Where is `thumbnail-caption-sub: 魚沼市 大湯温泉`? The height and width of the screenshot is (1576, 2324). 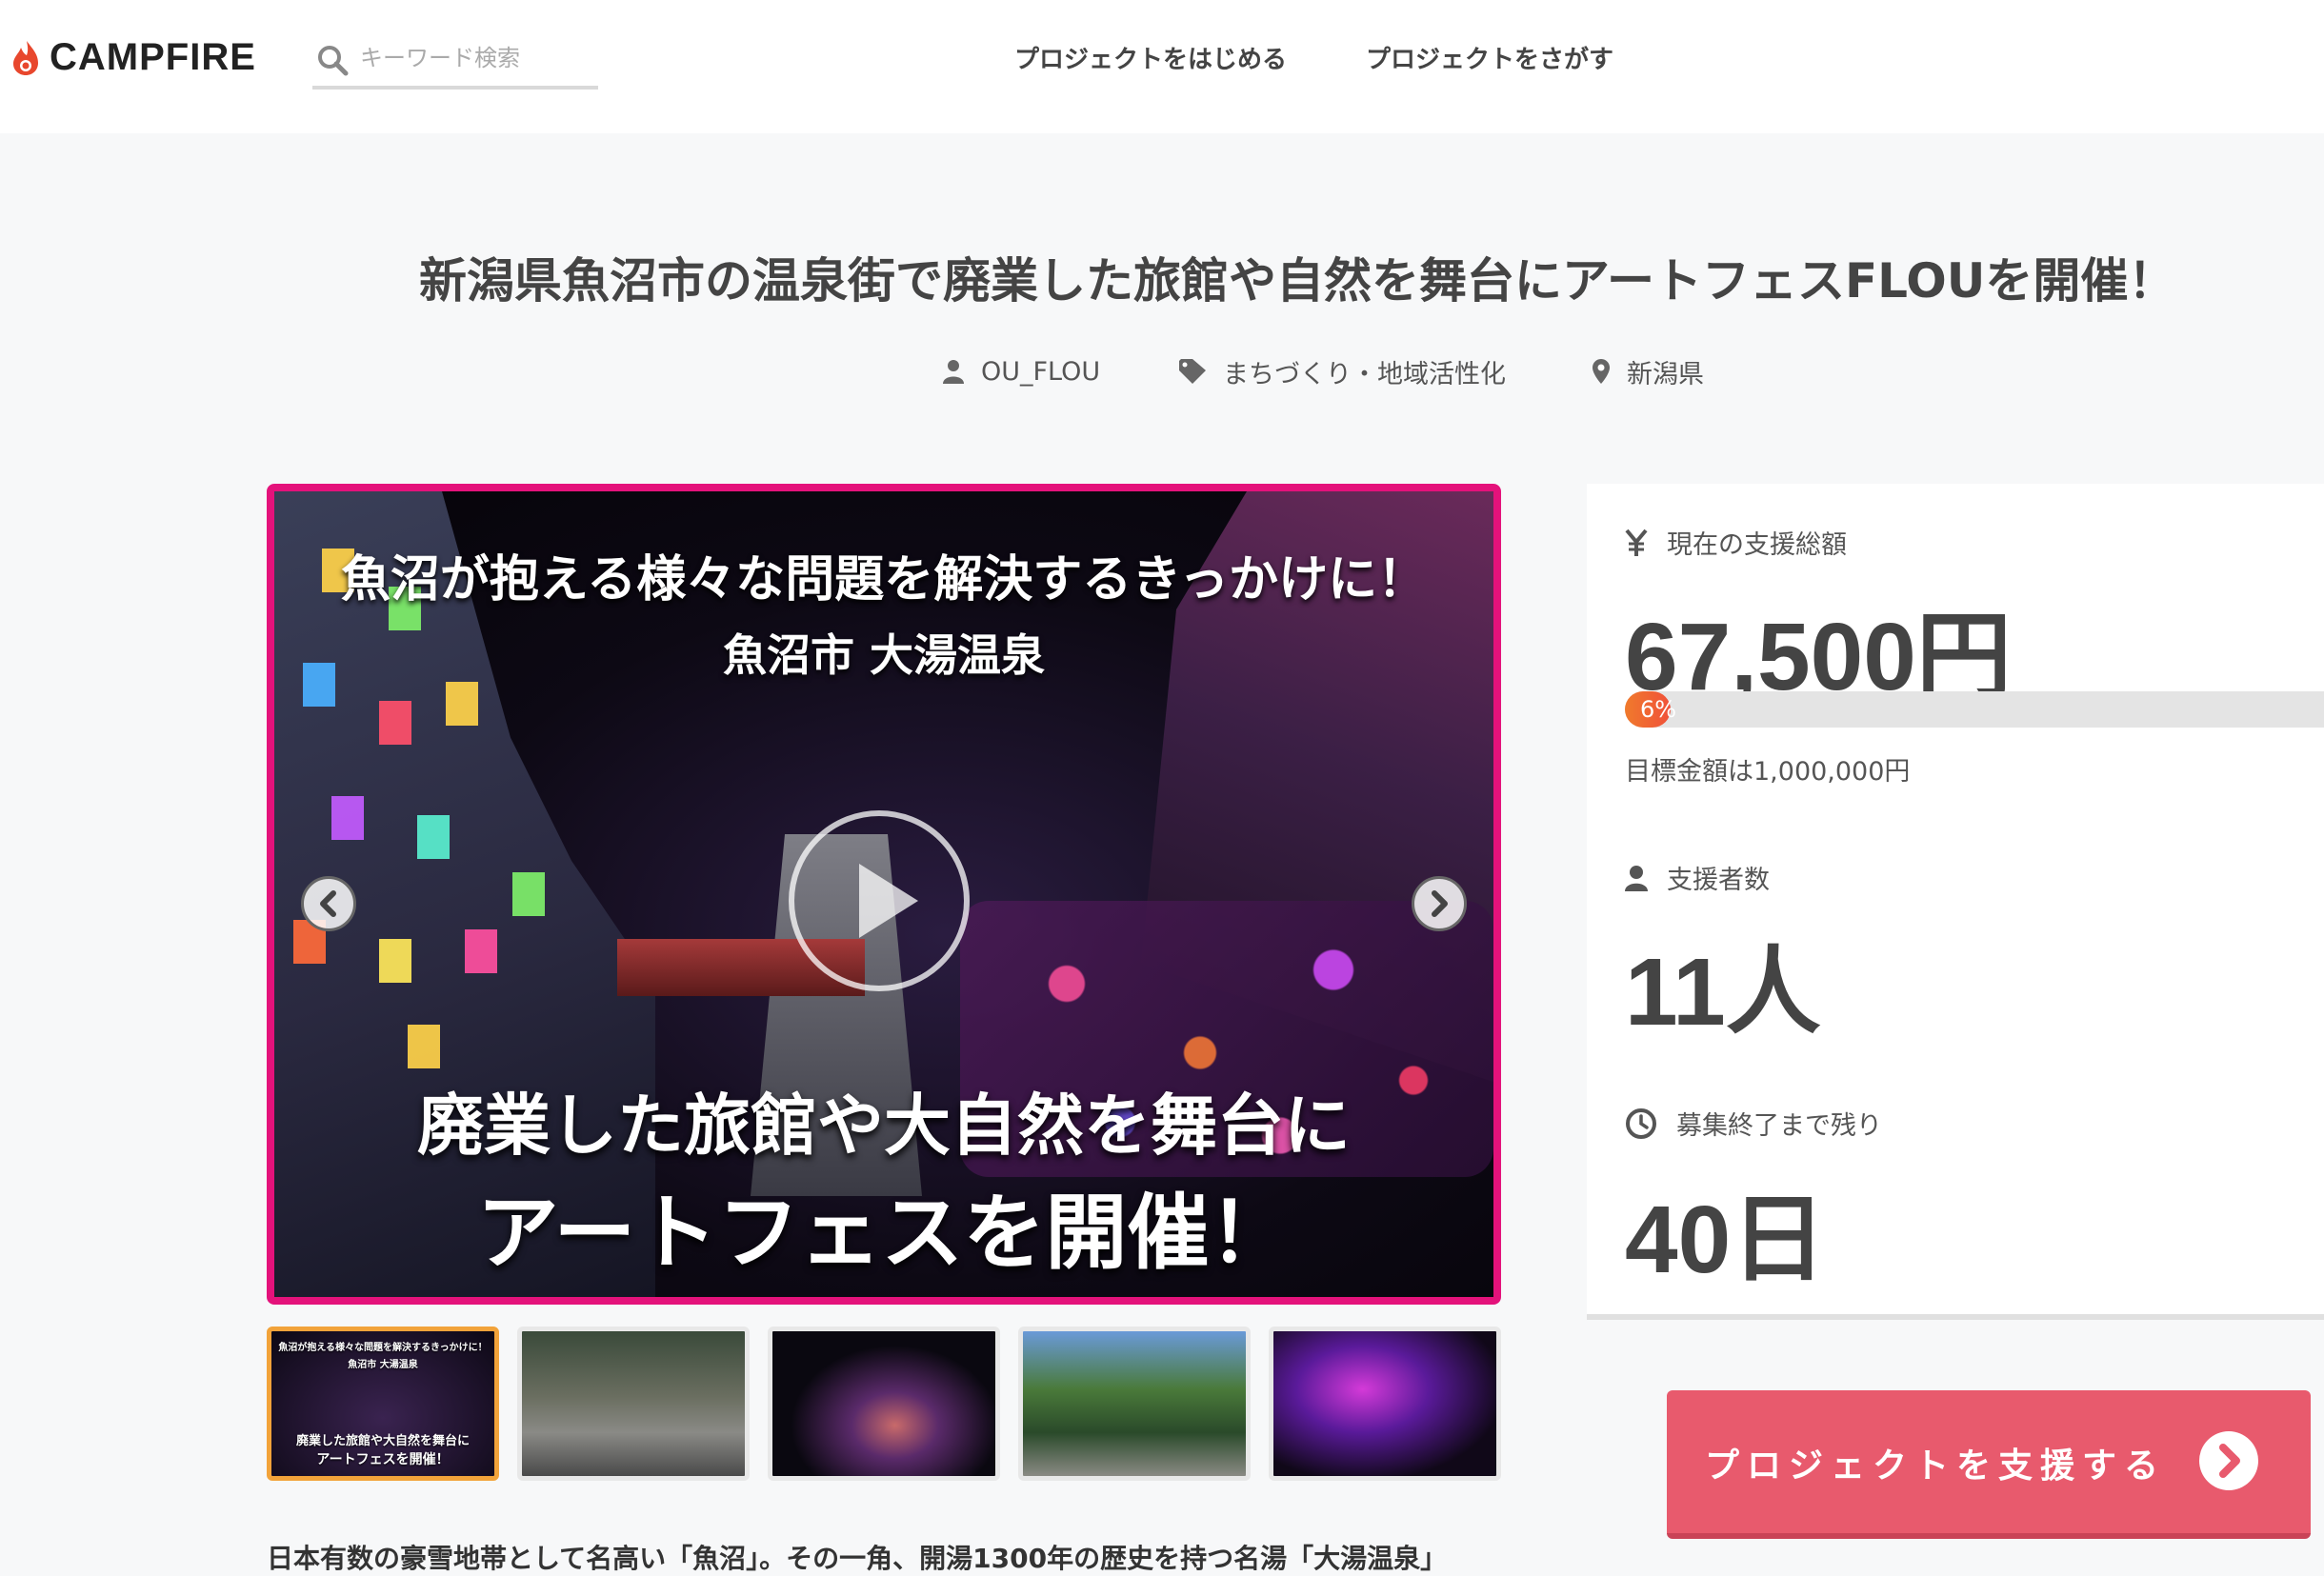 thumbnail-caption-sub: 魚沼市 大湯温泉 is located at coordinates (383, 1365).